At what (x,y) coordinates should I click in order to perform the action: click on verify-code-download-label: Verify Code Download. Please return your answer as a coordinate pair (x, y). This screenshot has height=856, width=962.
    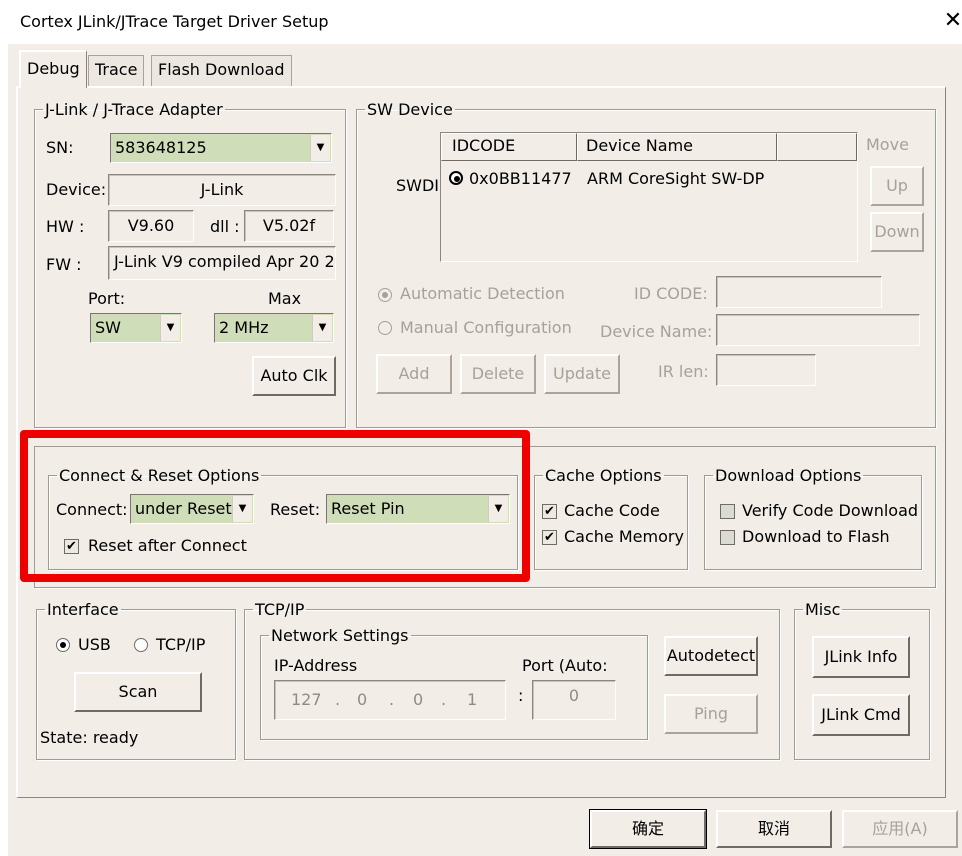
    Looking at the image, I should click on (830, 510).